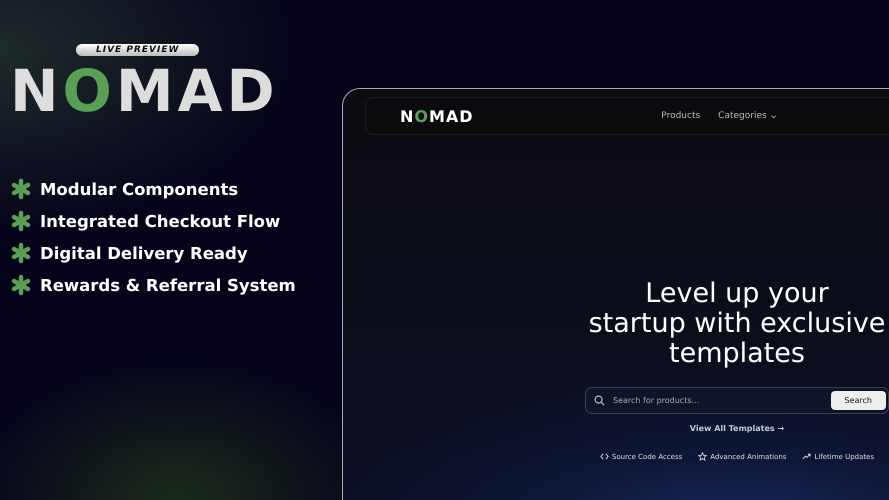  I want to click on trend-icon, so click(807, 456).